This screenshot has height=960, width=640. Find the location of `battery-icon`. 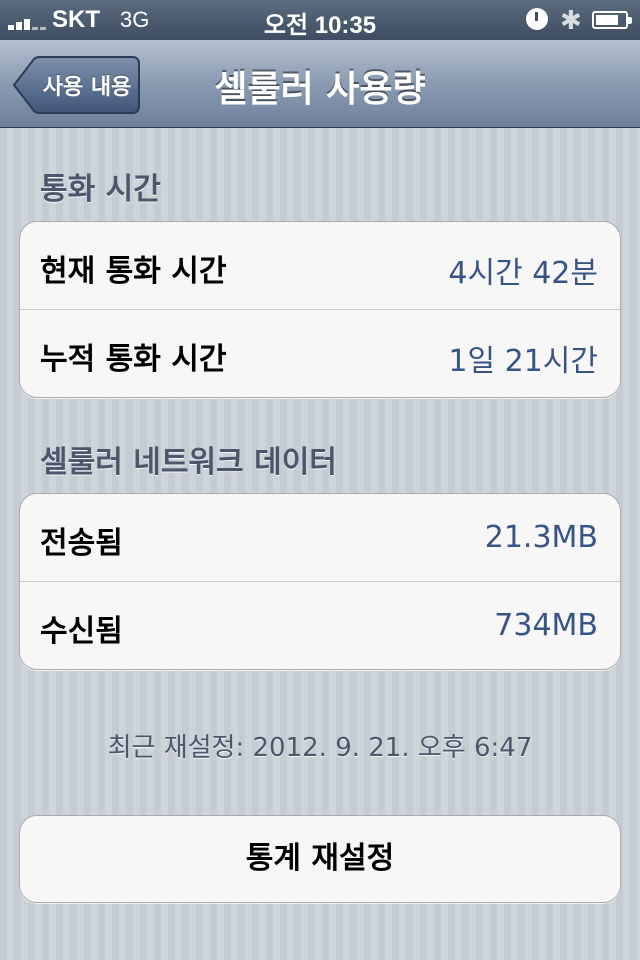

battery-icon is located at coordinates (612, 20).